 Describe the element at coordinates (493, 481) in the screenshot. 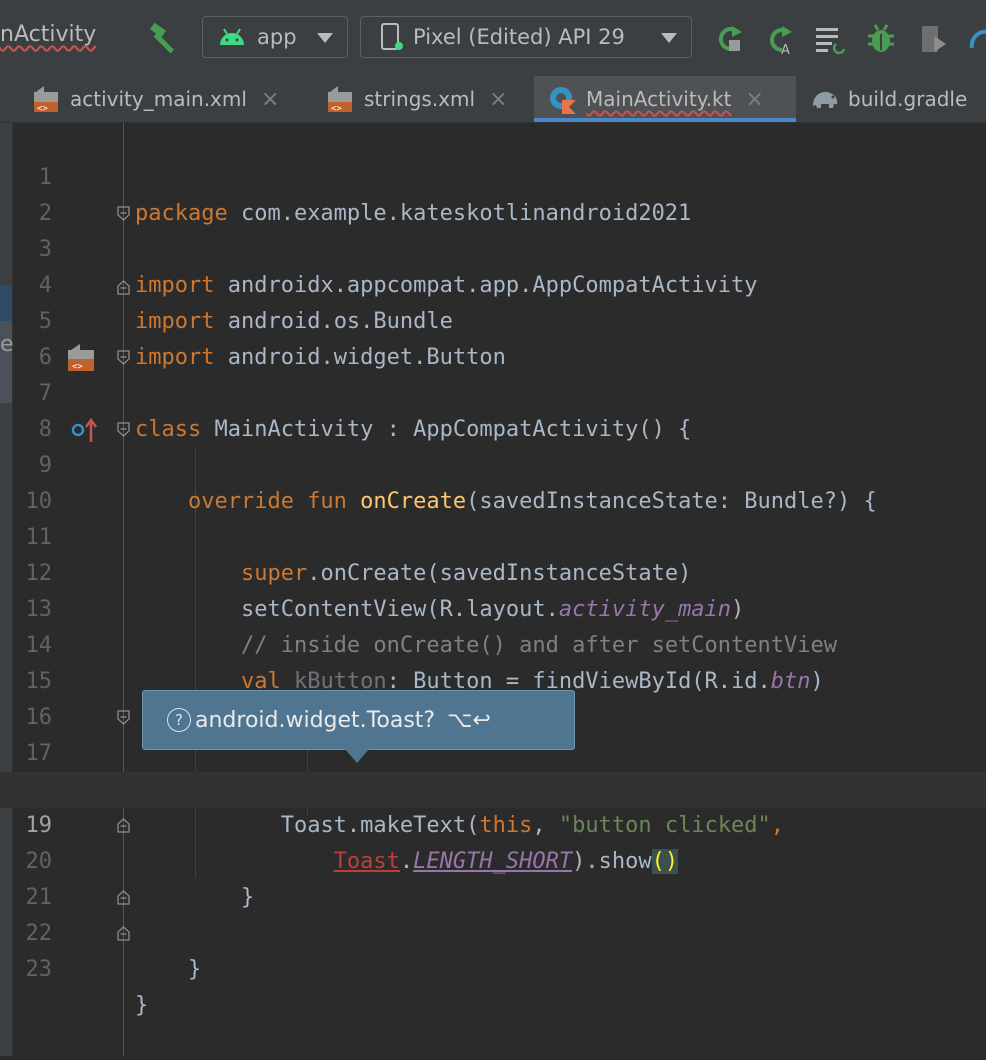

I see `code-line: 10` at that location.